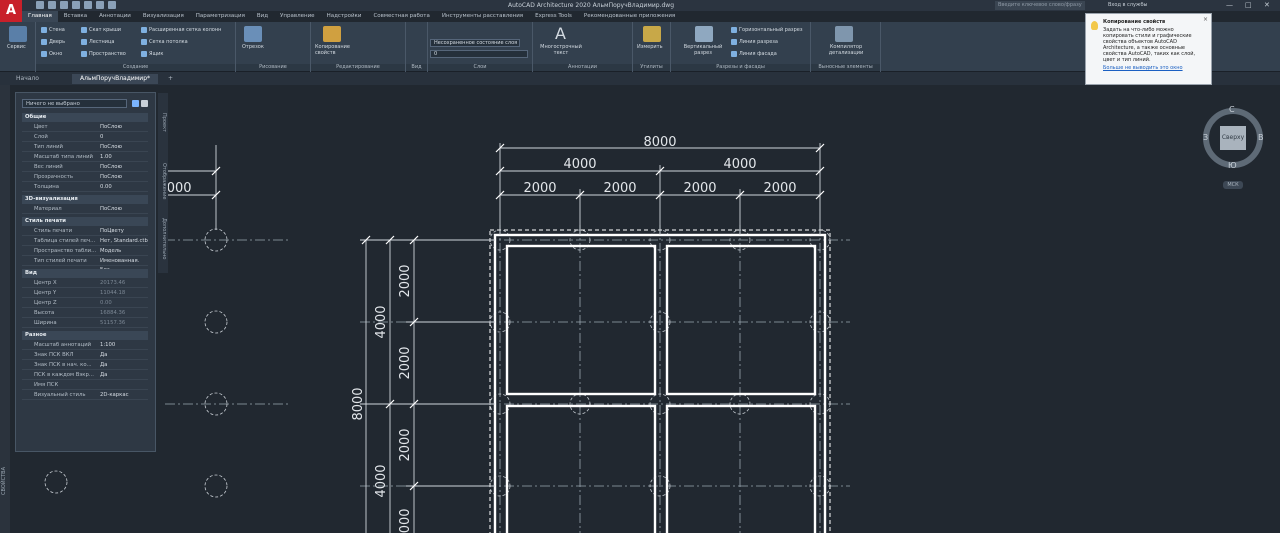 Image resolution: width=1280 pixels, height=533 pixels. Describe the element at coordinates (112, 231) in the screenshot. I see `property-value: ПоЦвету` at that location.